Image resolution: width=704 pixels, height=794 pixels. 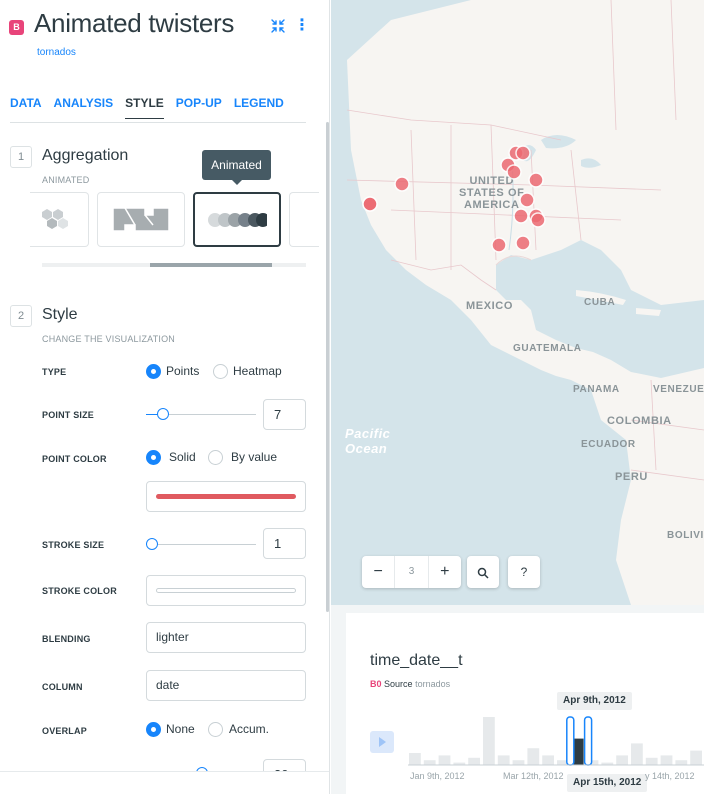 I want to click on point-color-solid-label: Solid, so click(x=182, y=457).